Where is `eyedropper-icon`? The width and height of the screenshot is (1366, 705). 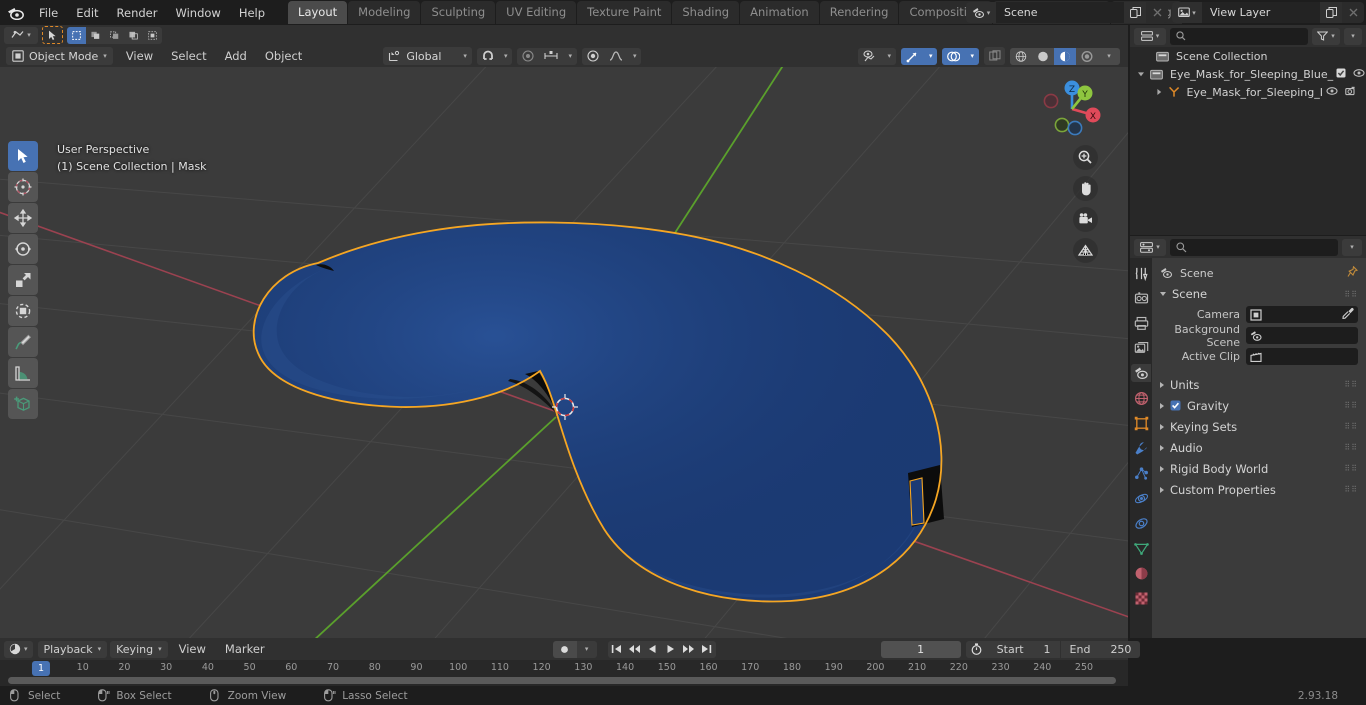
eyedropper-icon is located at coordinates (1348, 314).